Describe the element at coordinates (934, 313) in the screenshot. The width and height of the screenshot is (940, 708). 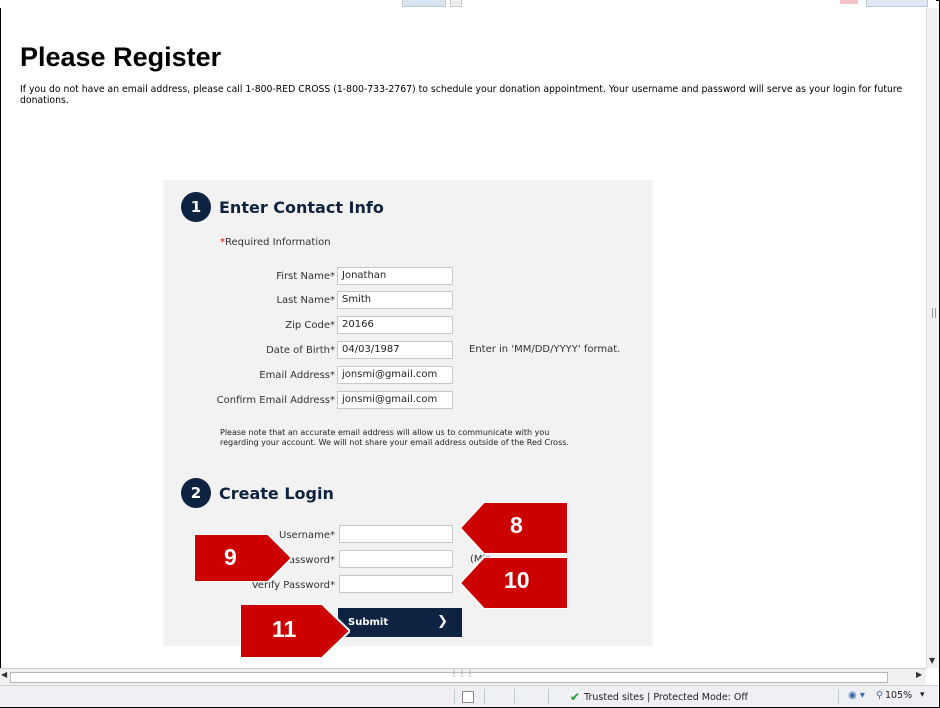
I see `scroll-grip-icon` at that location.